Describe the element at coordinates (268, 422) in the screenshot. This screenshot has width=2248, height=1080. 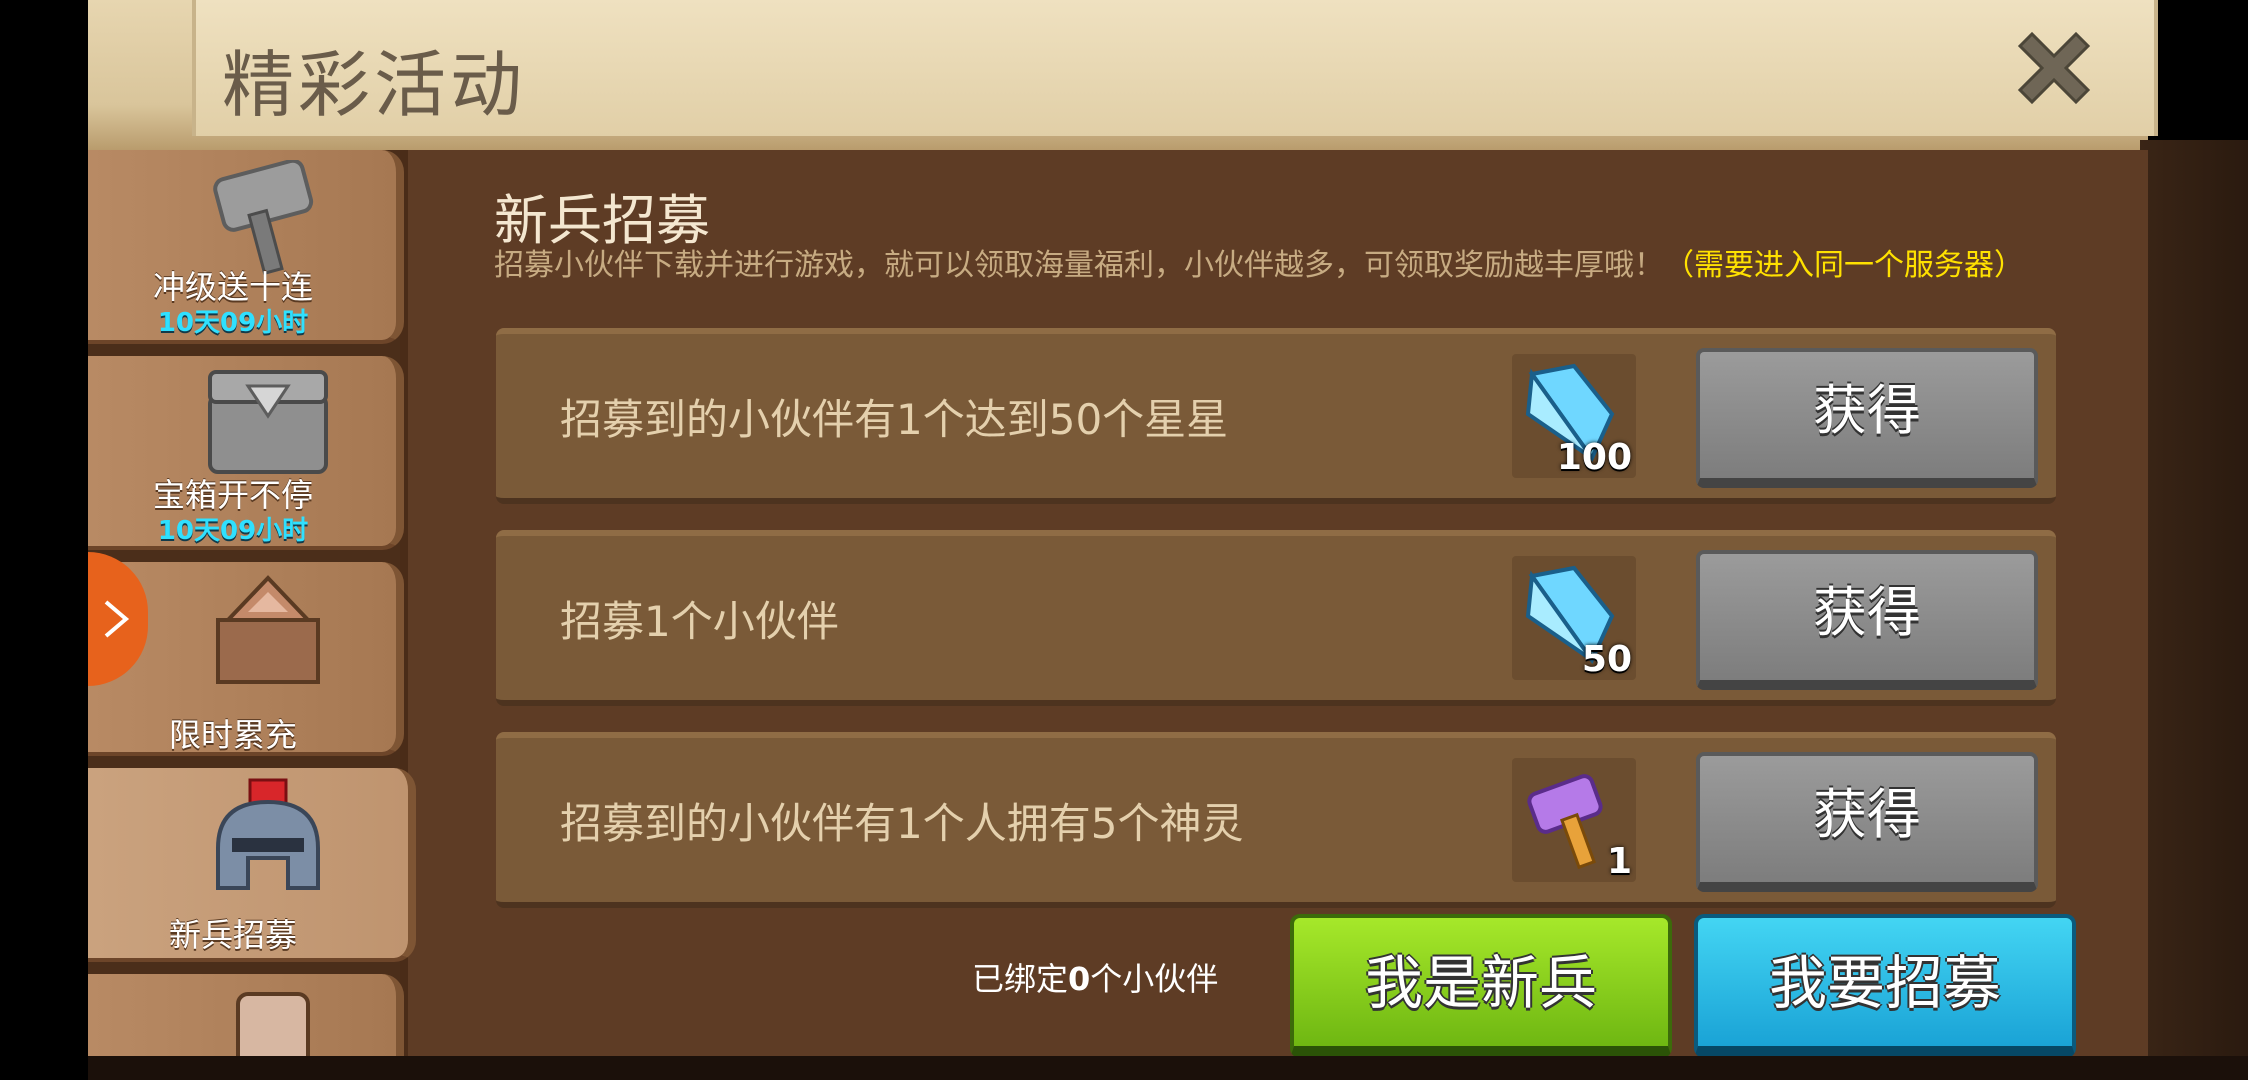
I see `chest-icon` at that location.